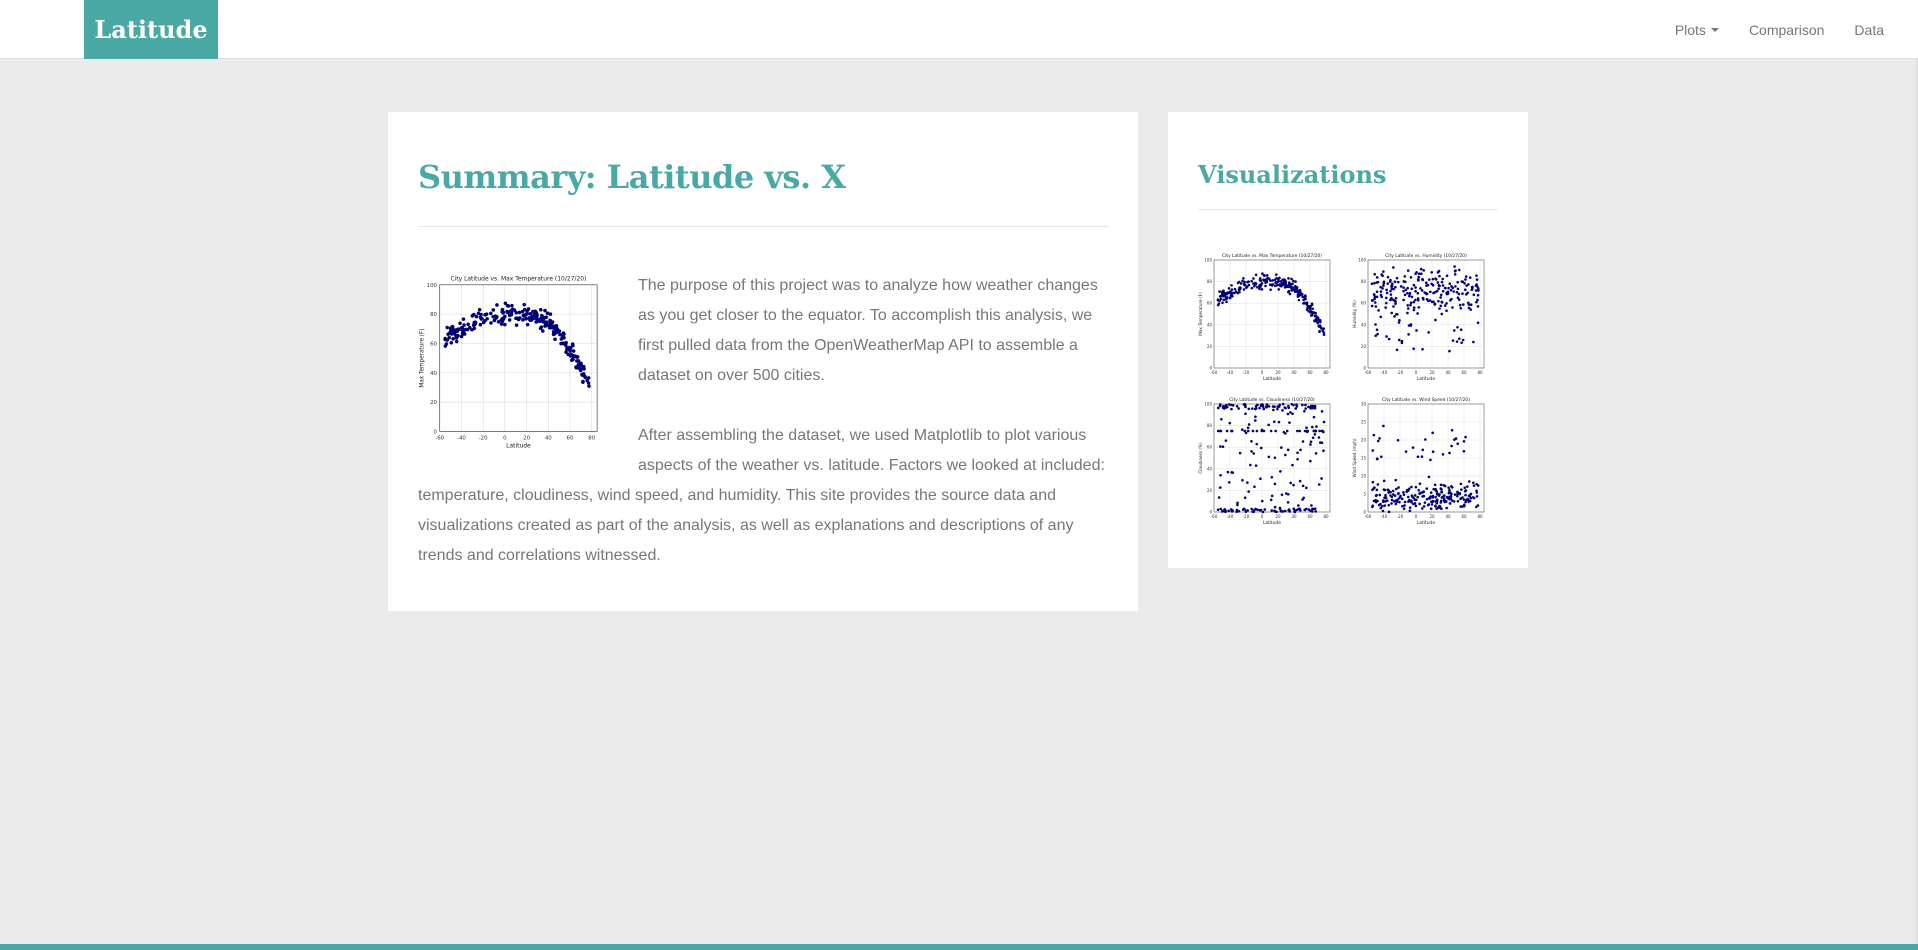  Describe the element at coordinates (151, 29) in the screenshot. I see `brand-logo-link: Latitude` at that location.